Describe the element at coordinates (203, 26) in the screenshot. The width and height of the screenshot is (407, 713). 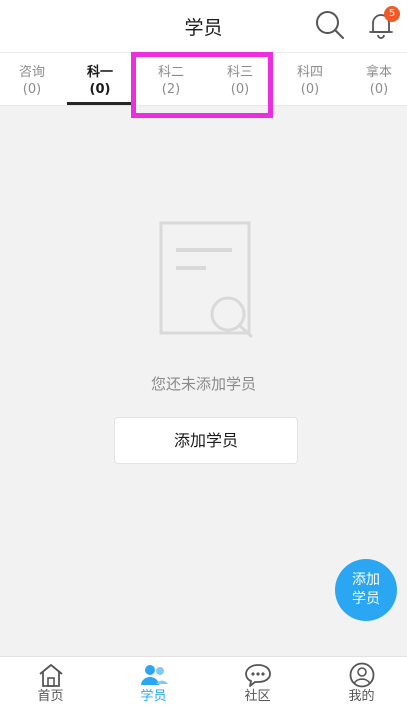
I see `app-header: 学员 5` at that location.